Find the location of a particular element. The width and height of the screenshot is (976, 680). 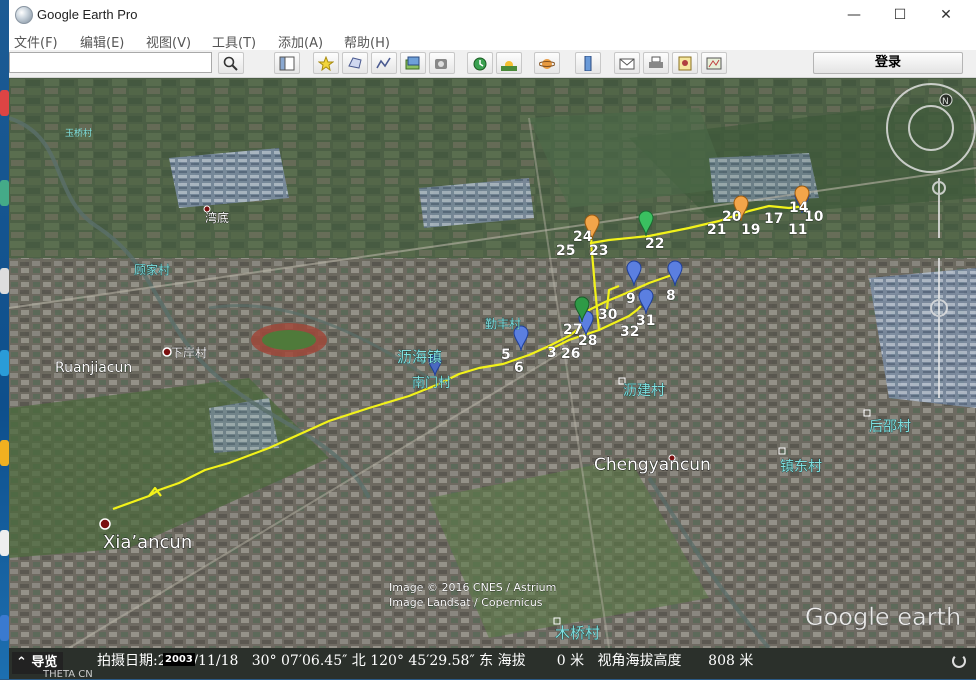

tour-icon is located at coordinates (441, 64).